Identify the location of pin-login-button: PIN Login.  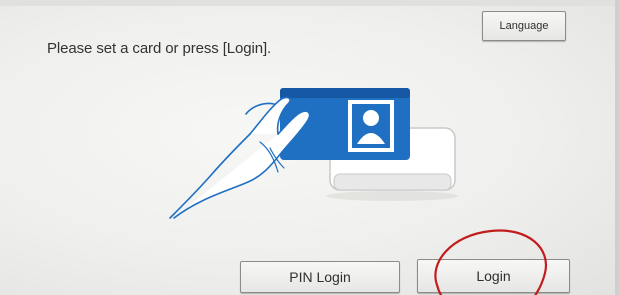
(320, 277).